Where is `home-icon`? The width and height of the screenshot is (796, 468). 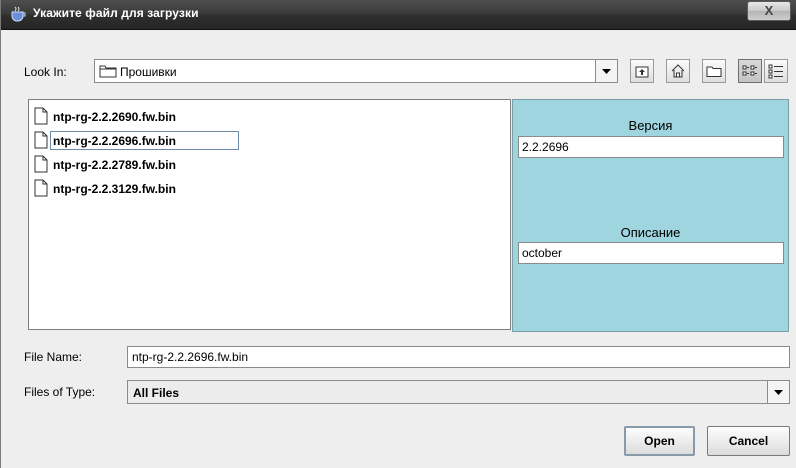
home-icon is located at coordinates (678, 71).